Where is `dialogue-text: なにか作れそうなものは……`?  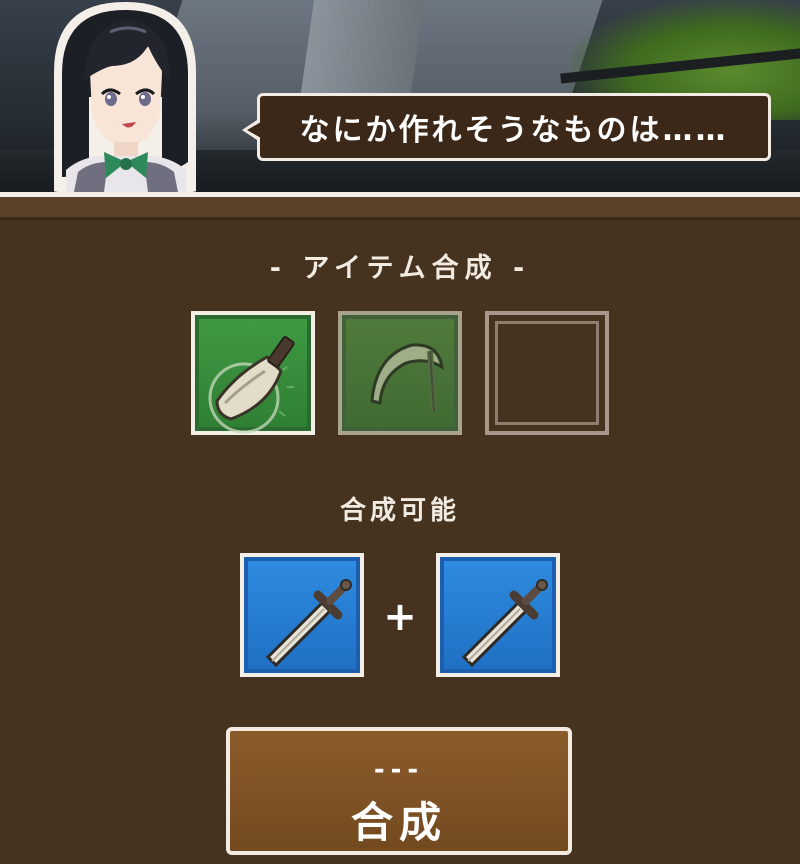 dialogue-text: なにか作れそうなものは…… is located at coordinates (514, 130).